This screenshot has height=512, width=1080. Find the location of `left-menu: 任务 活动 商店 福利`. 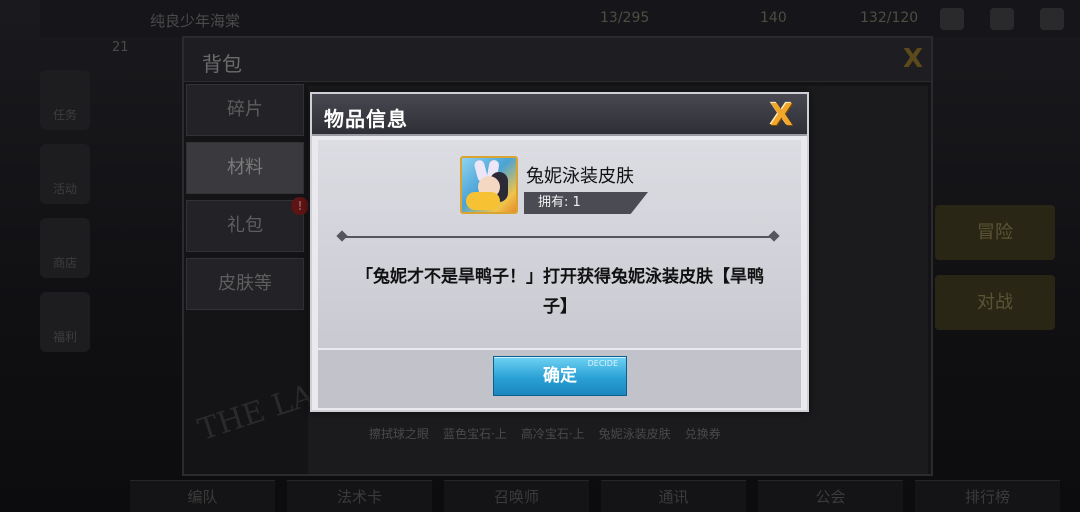

left-menu: 任务 活动 商店 福利 is located at coordinates (65, 218).